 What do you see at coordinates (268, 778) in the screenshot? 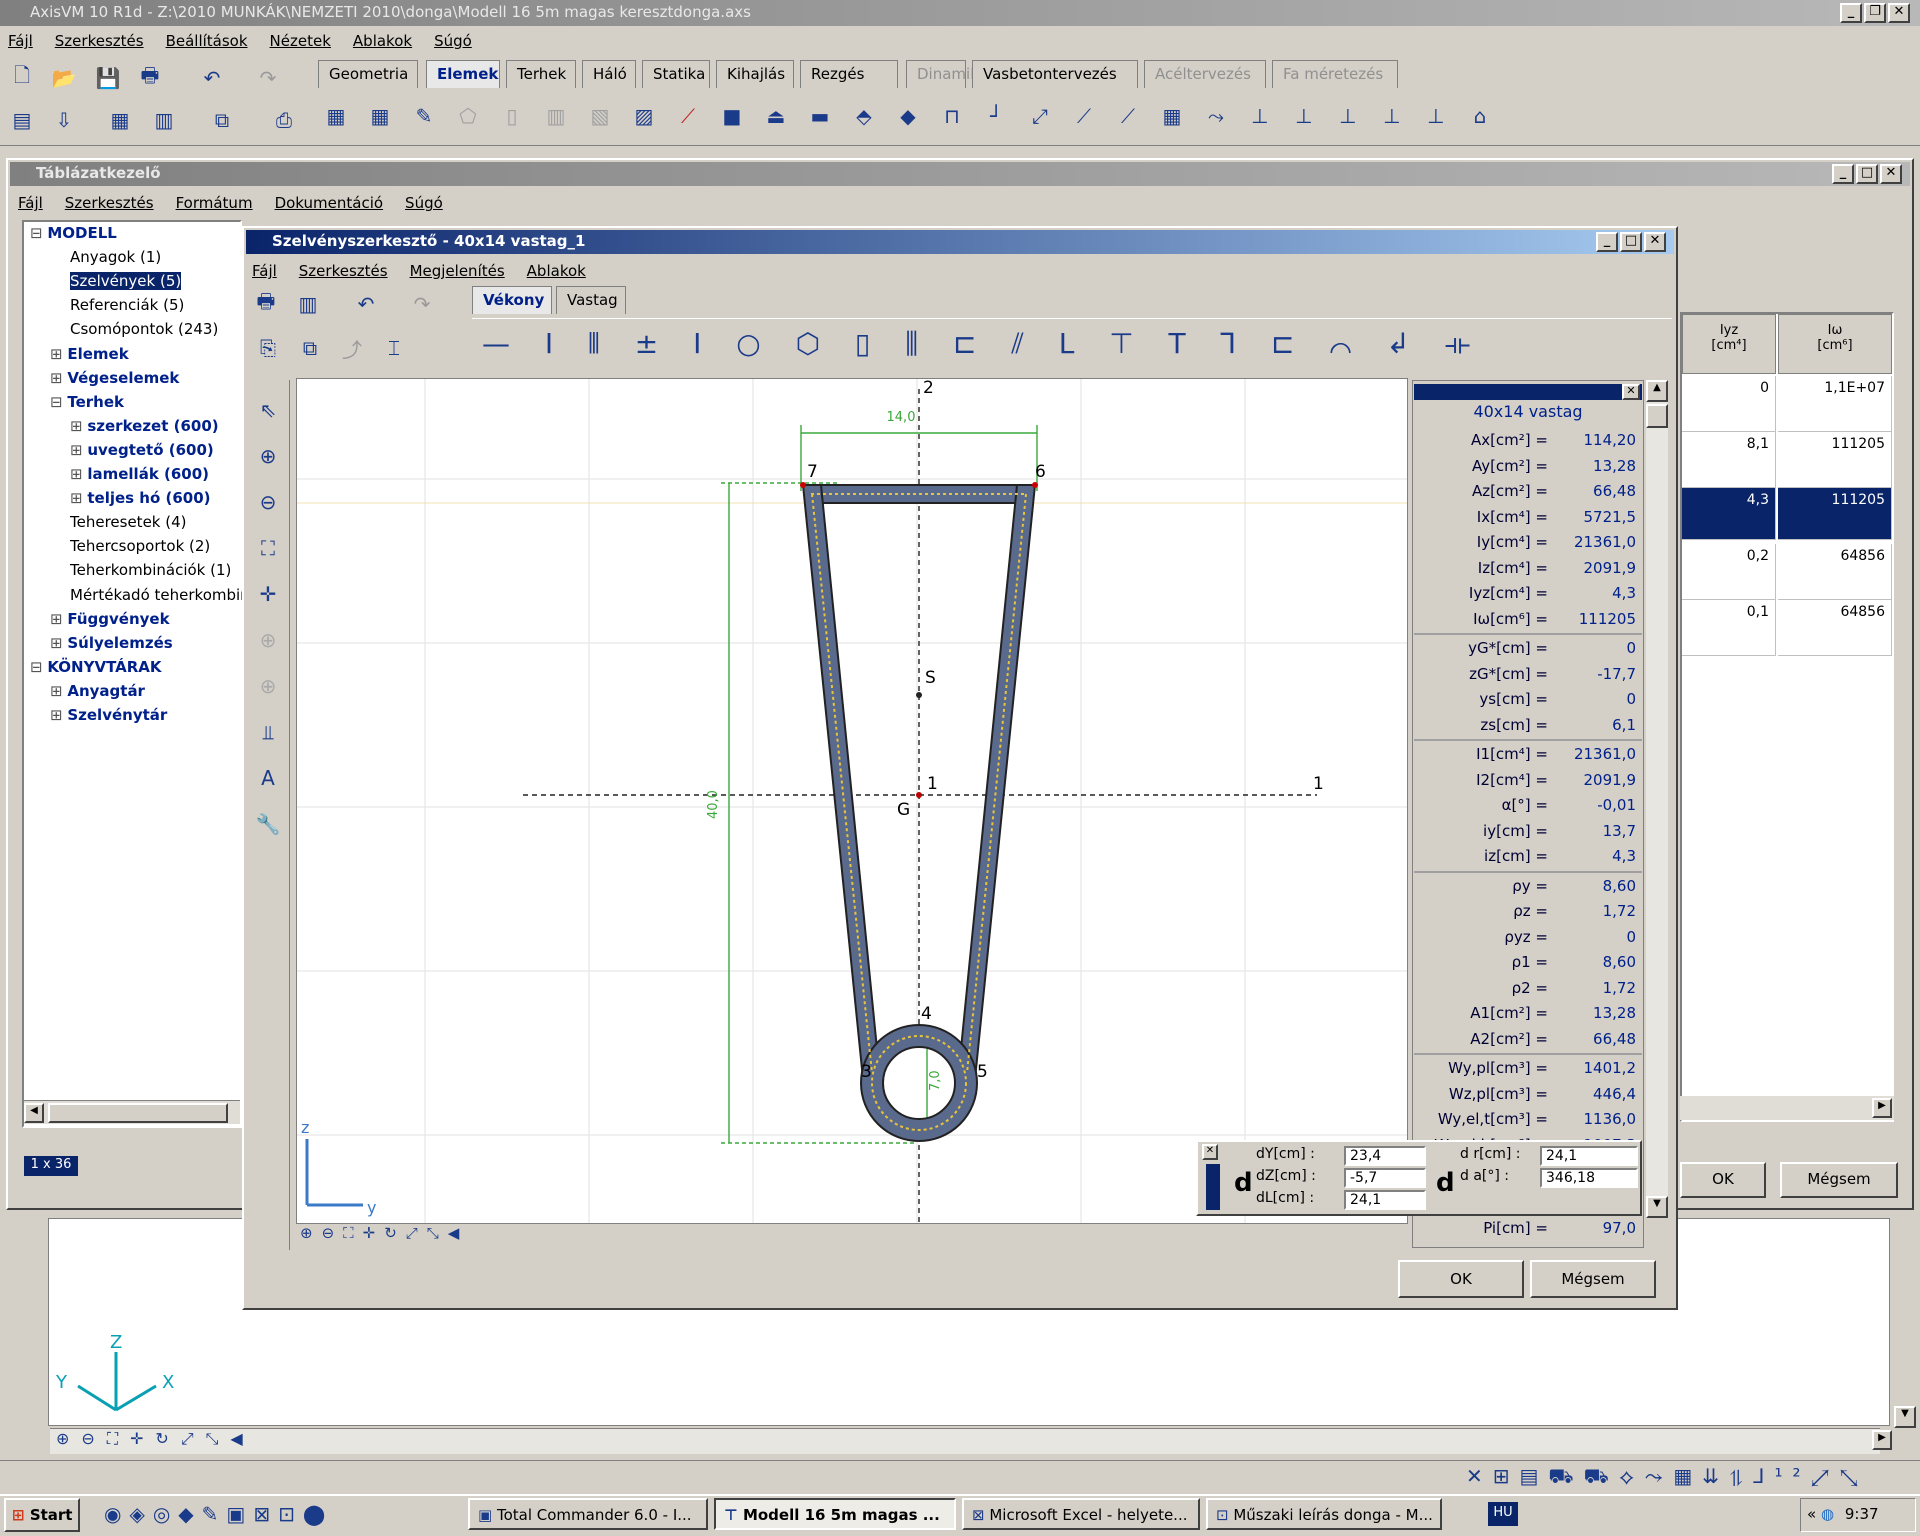
I see `text-label-icon: A` at bounding box center [268, 778].